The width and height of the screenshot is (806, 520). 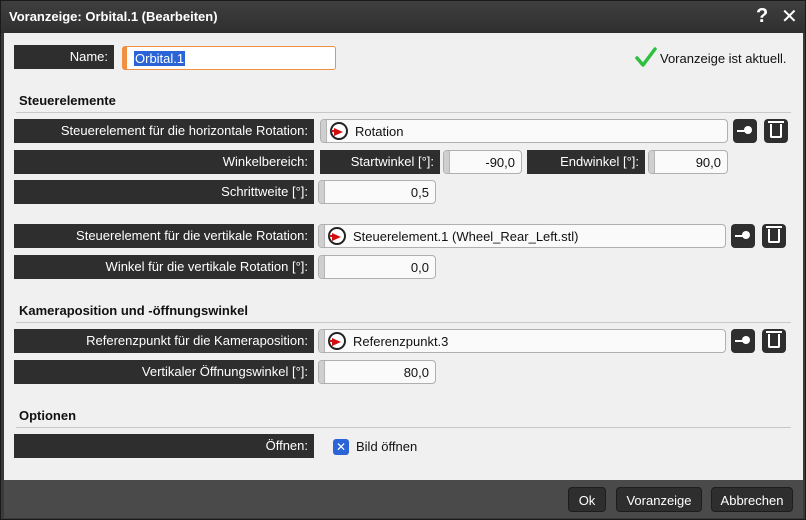 I want to click on name-input-value: Orbital.1, so click(x=160, y=58).